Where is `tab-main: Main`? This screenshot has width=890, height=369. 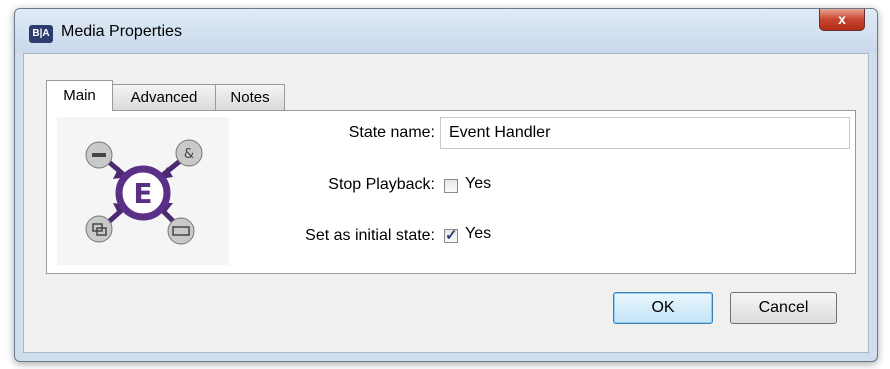
tab-main: Main is located at coordinates (79, 95).